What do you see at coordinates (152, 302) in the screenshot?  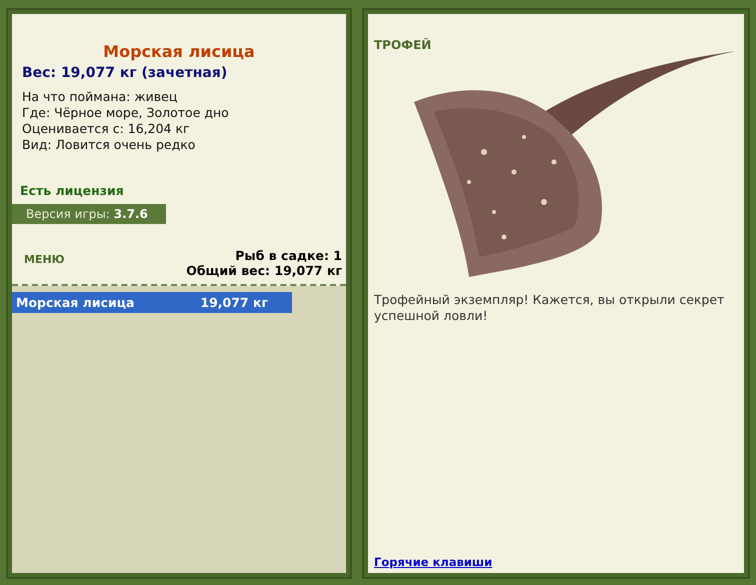 I see `fish-list-row: Морская лисица 19,077 кг` at bounding box center [152, 302].